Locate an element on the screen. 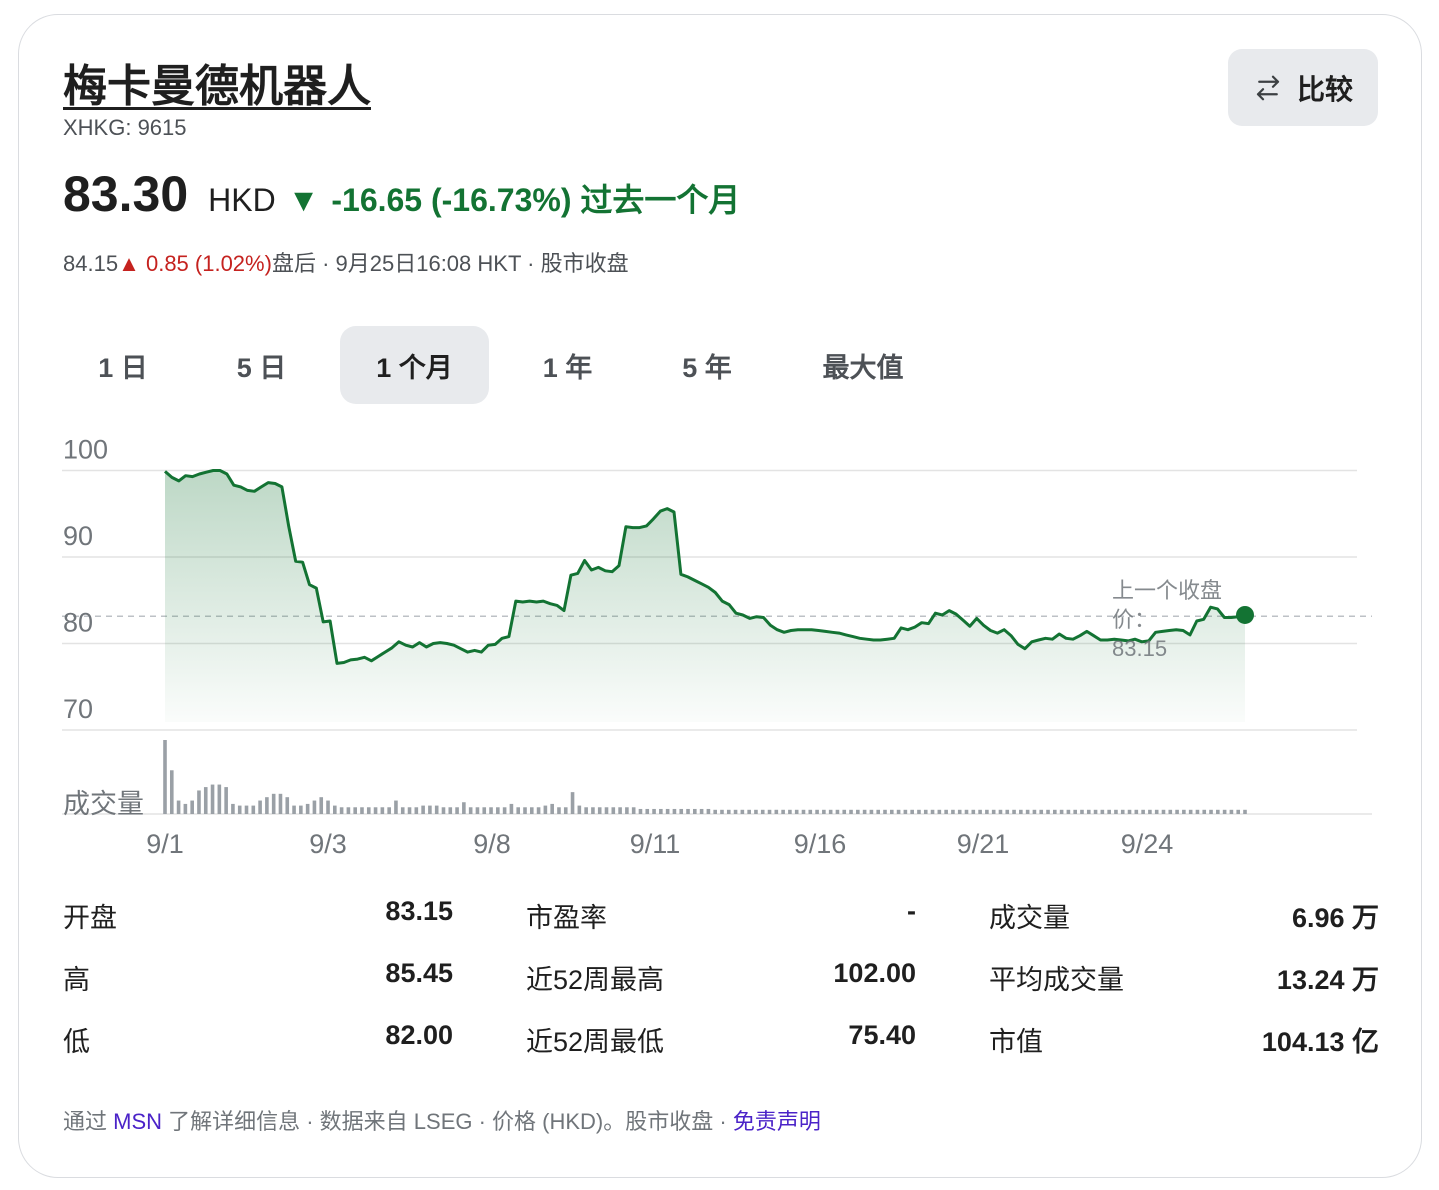 This screenshot has width=1439, height=1190. tab-5y: 5 年 is located at coordinates (707, 365).